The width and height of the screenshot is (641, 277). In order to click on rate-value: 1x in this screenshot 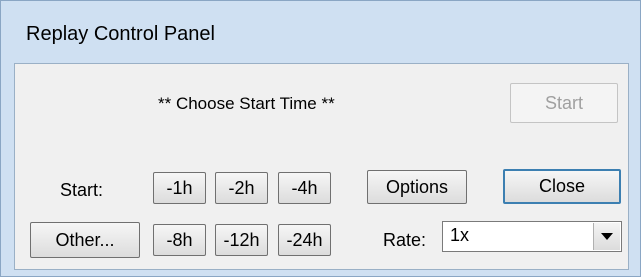, I will do `click(460, 235)`.